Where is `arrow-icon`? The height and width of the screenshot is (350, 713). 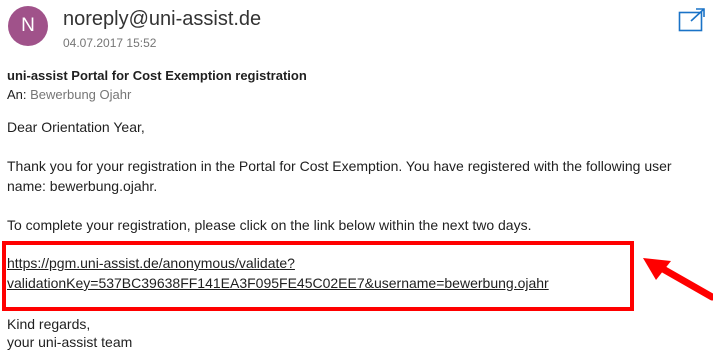 arrow-icon is located at coordinates (676, 280).